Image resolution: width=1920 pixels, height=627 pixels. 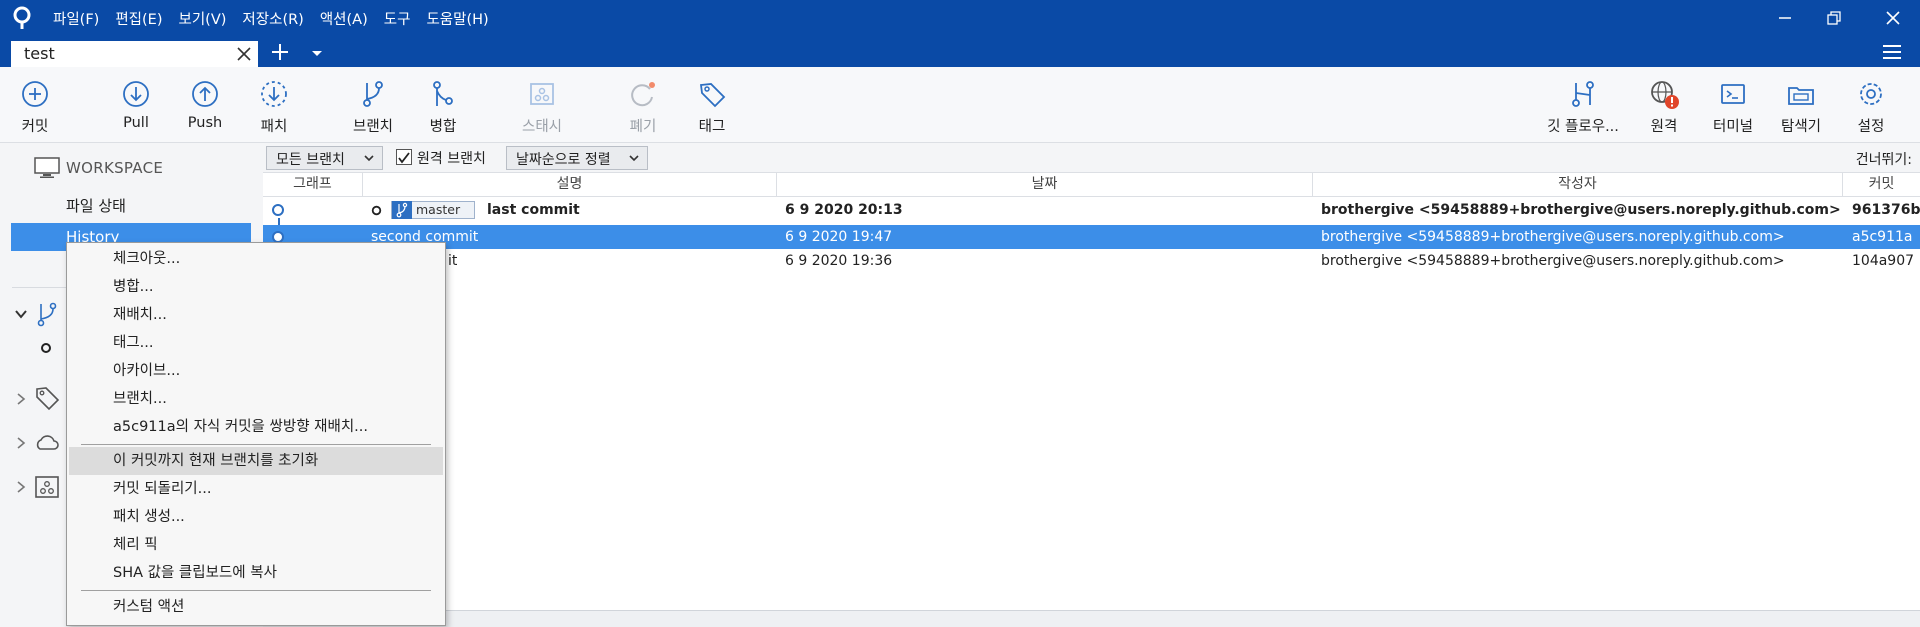 I want to click on tag-icon, so click(x=712, y=95).